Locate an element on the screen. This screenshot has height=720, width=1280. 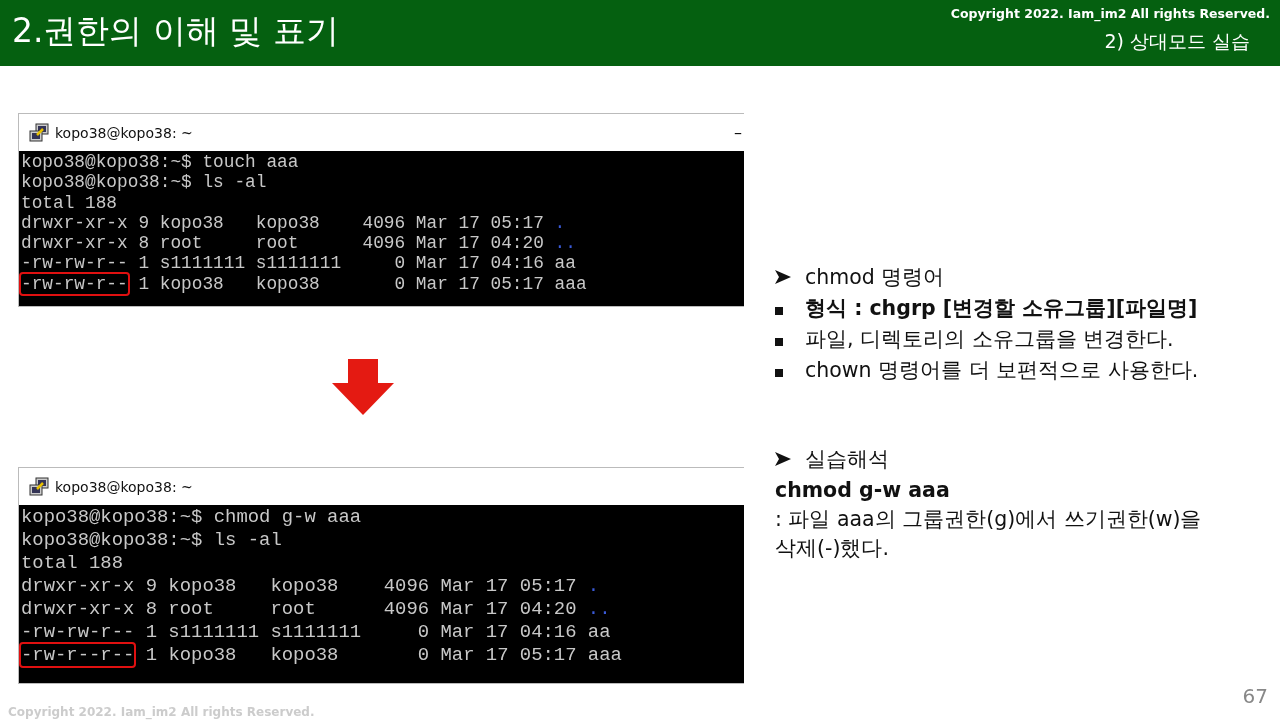
note-text: chmod 명령어 is located at coordinates (875, 277).